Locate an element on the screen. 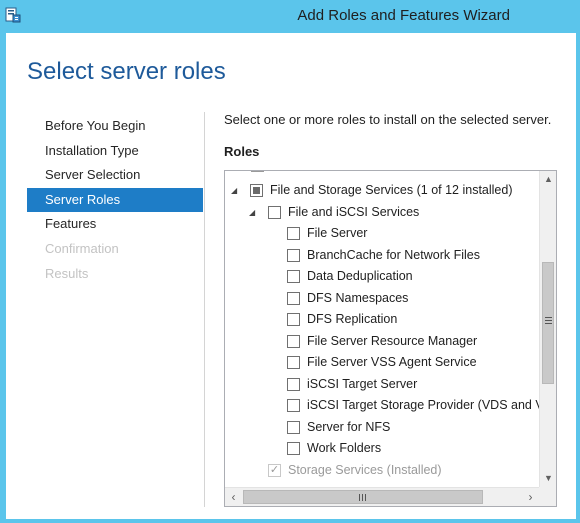 Image resolution: width=580 pixels, height=523 pixels. scroll-up-arrow-icon: ▲ is located at coordinates (548, 179).